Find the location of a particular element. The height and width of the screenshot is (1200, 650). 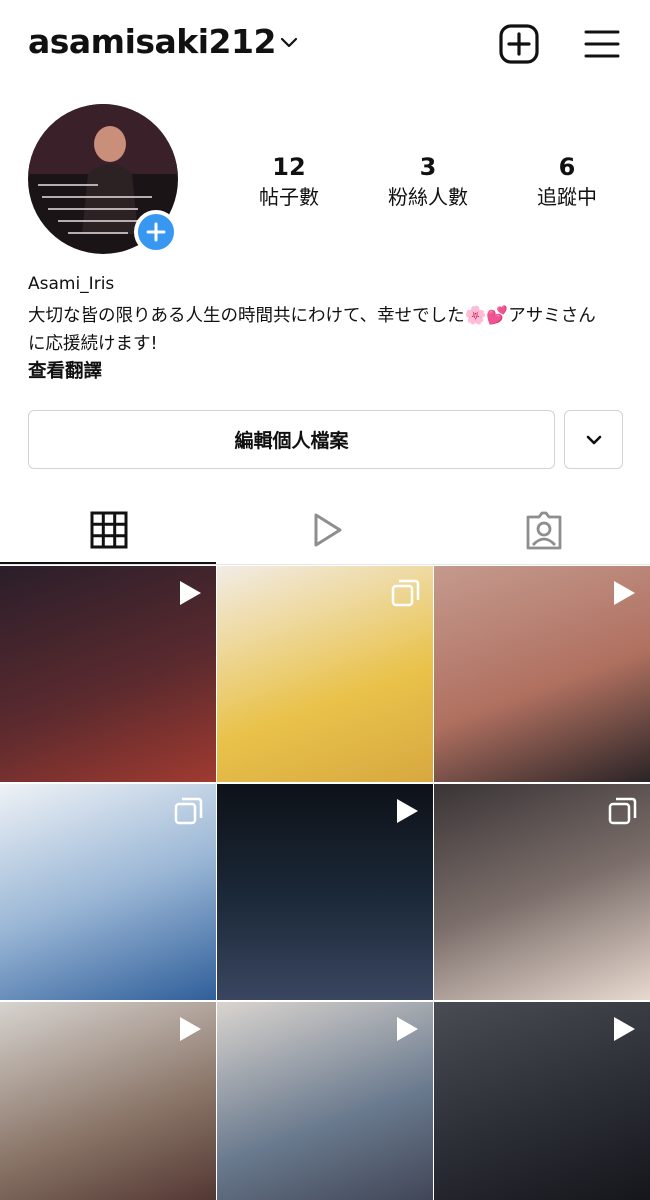

following-count-value: 6 is located at coordinates (567, 167).